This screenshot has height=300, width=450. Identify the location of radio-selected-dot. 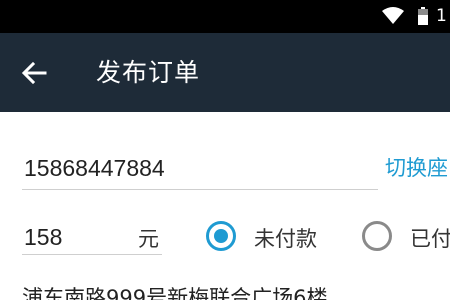
(221, 236).